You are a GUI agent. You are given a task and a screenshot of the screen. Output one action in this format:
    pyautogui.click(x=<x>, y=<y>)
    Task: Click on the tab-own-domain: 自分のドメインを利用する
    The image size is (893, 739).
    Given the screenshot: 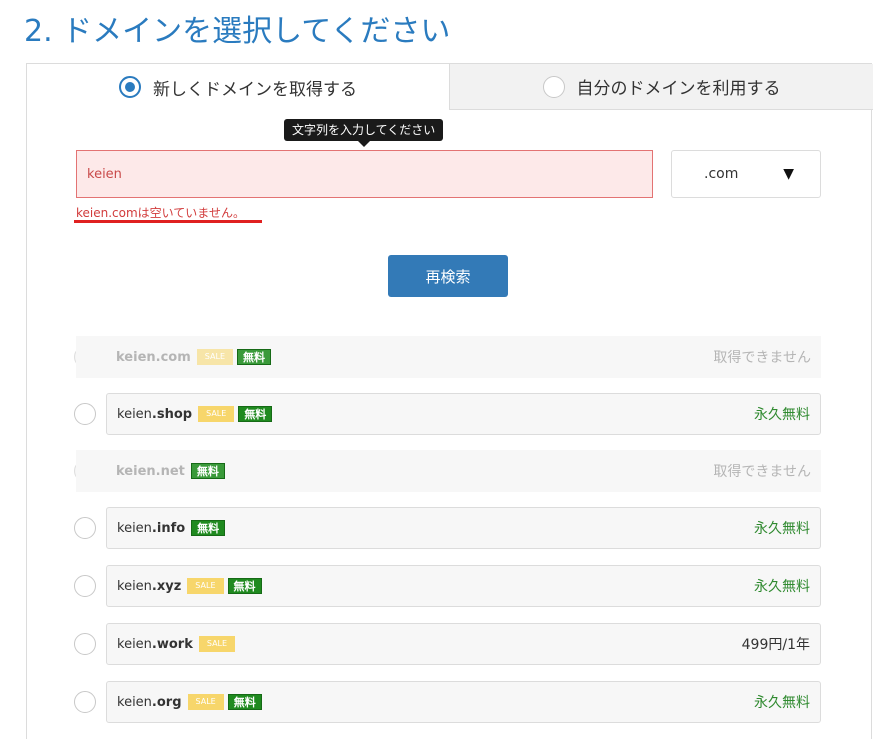 What is the action you would take?
    pyautogui.click(x=661, y=87)
    